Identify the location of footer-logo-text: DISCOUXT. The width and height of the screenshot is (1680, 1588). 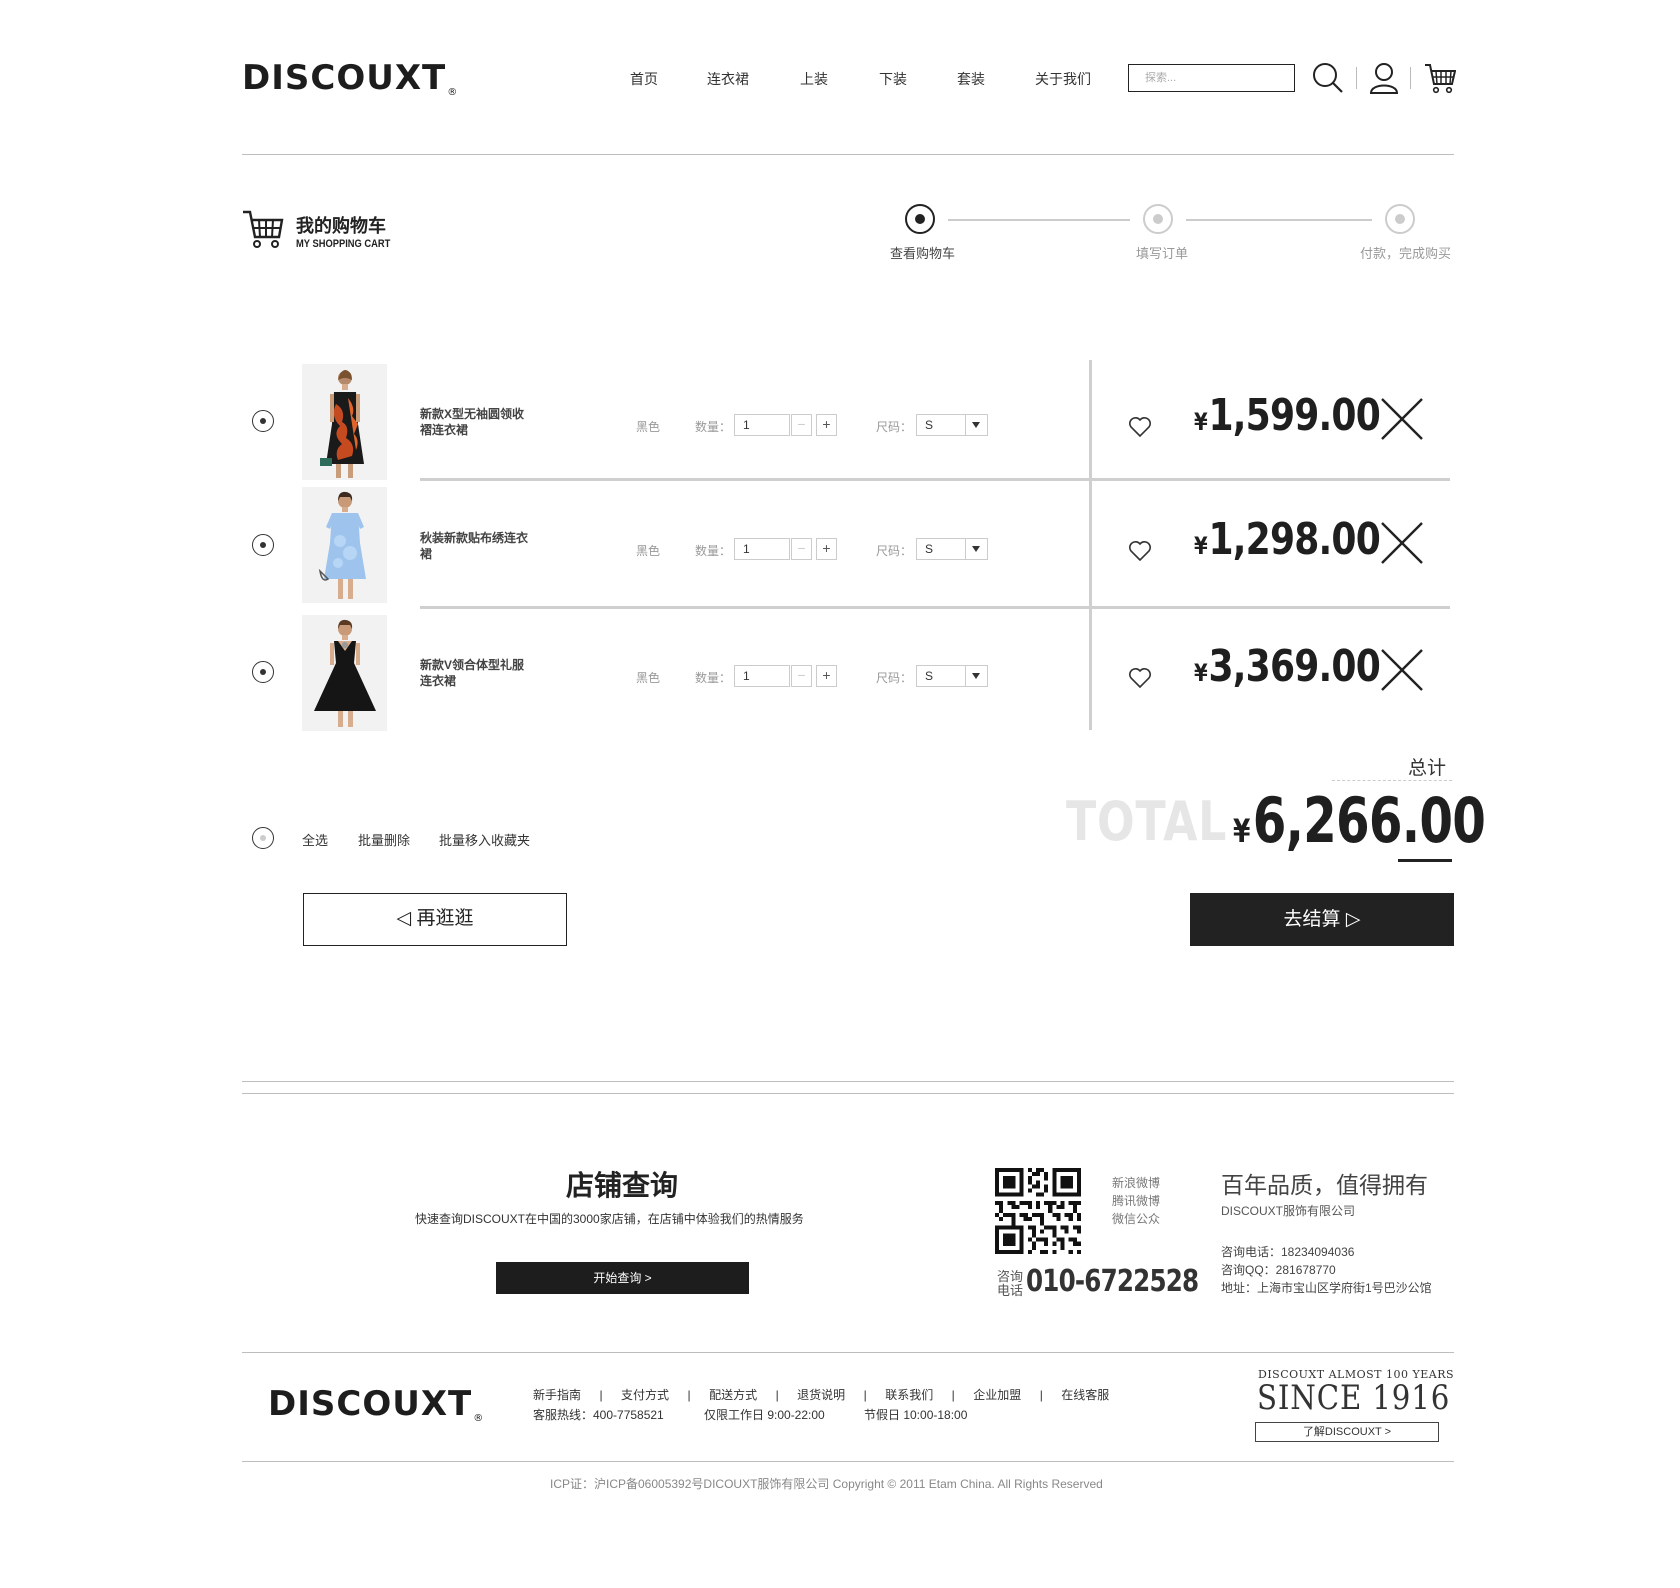
(370, 1404).